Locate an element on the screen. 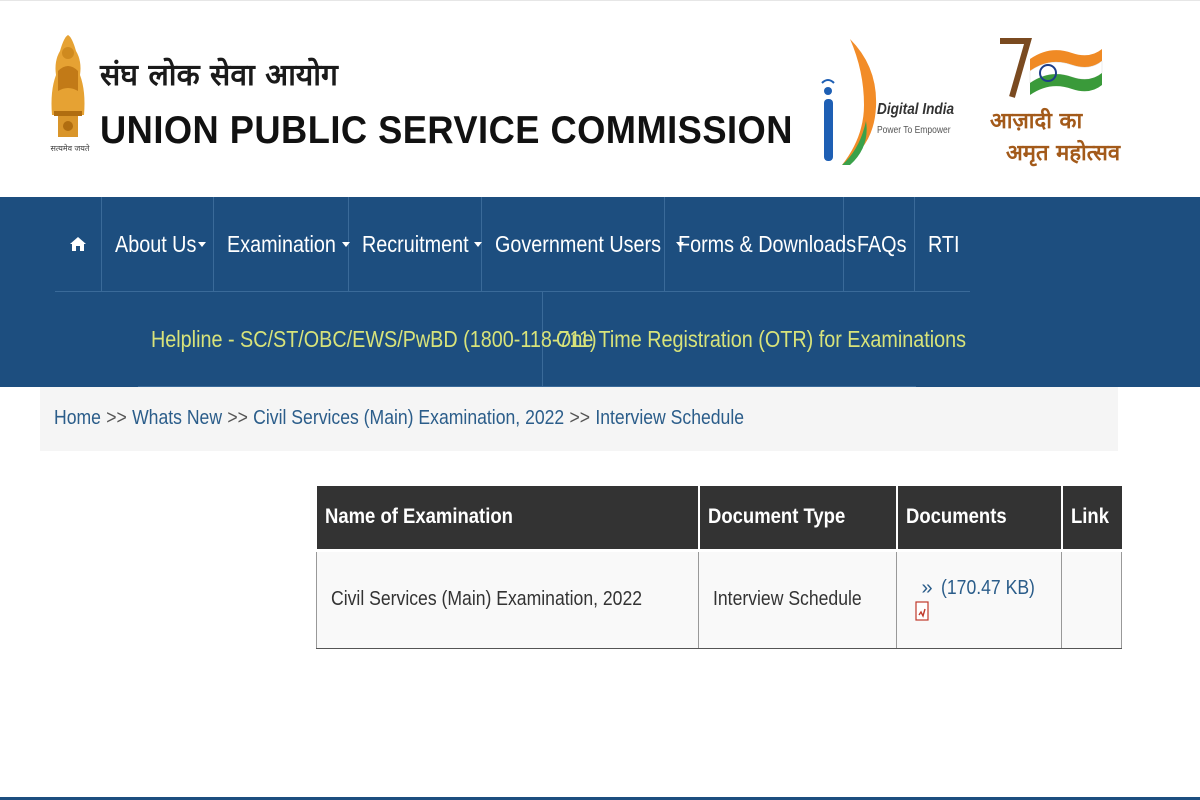 This screenshot has height=800, width=1200. nav-about-us-label: About Us is located at coordinates (156, 243).